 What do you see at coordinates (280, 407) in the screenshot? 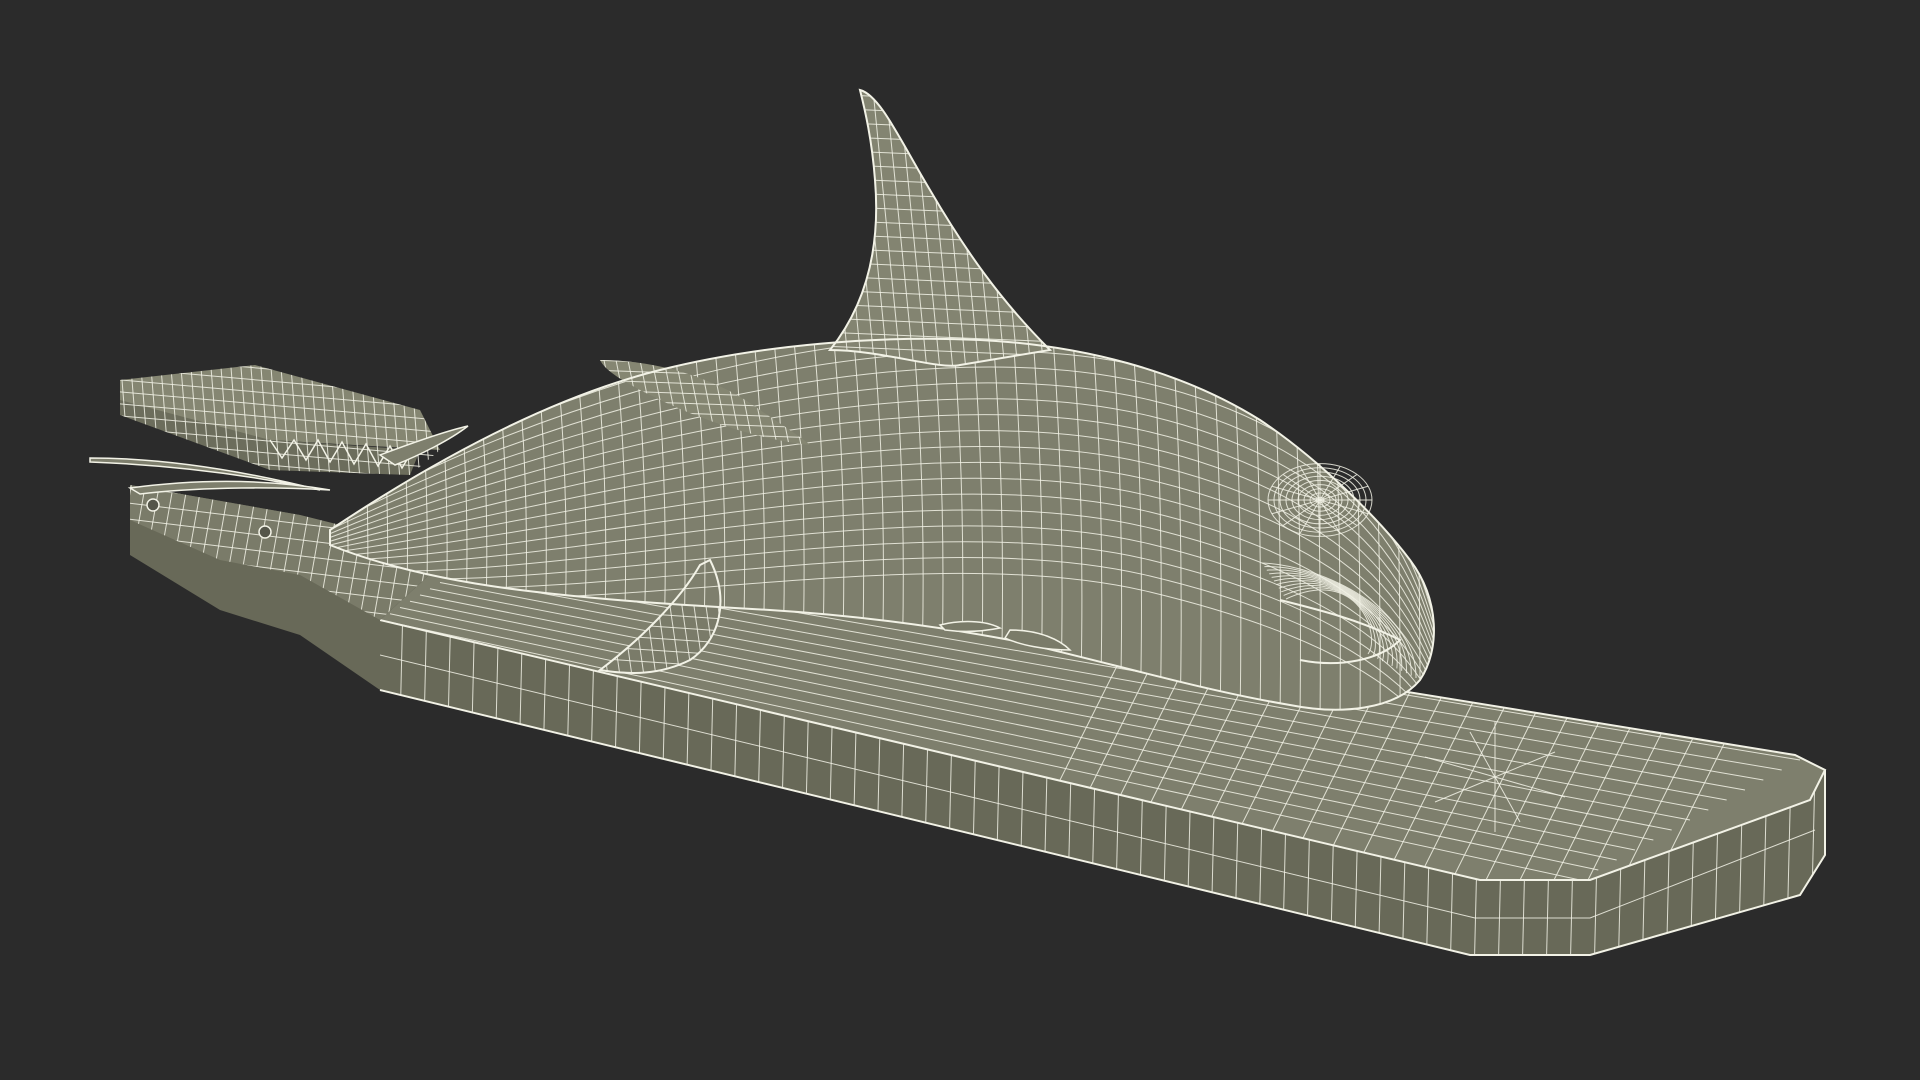
I see `clamp-top-surface` at bounding box center [280, 407].